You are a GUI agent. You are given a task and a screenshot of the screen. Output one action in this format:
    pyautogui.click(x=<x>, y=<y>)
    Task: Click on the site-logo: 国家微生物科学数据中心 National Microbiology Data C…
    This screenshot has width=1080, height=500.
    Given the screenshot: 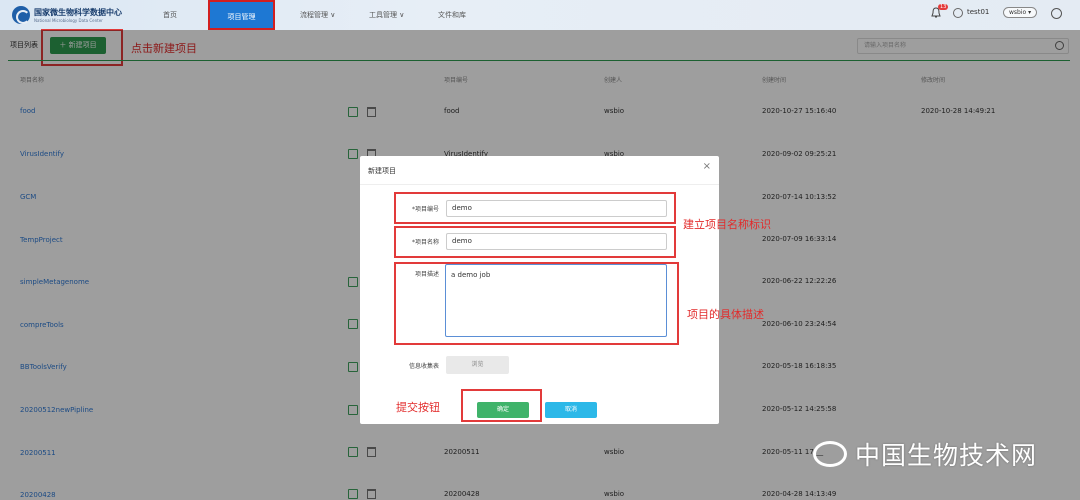 What is the action you would take?
    pyautogui.click(x=67, y=15)
    